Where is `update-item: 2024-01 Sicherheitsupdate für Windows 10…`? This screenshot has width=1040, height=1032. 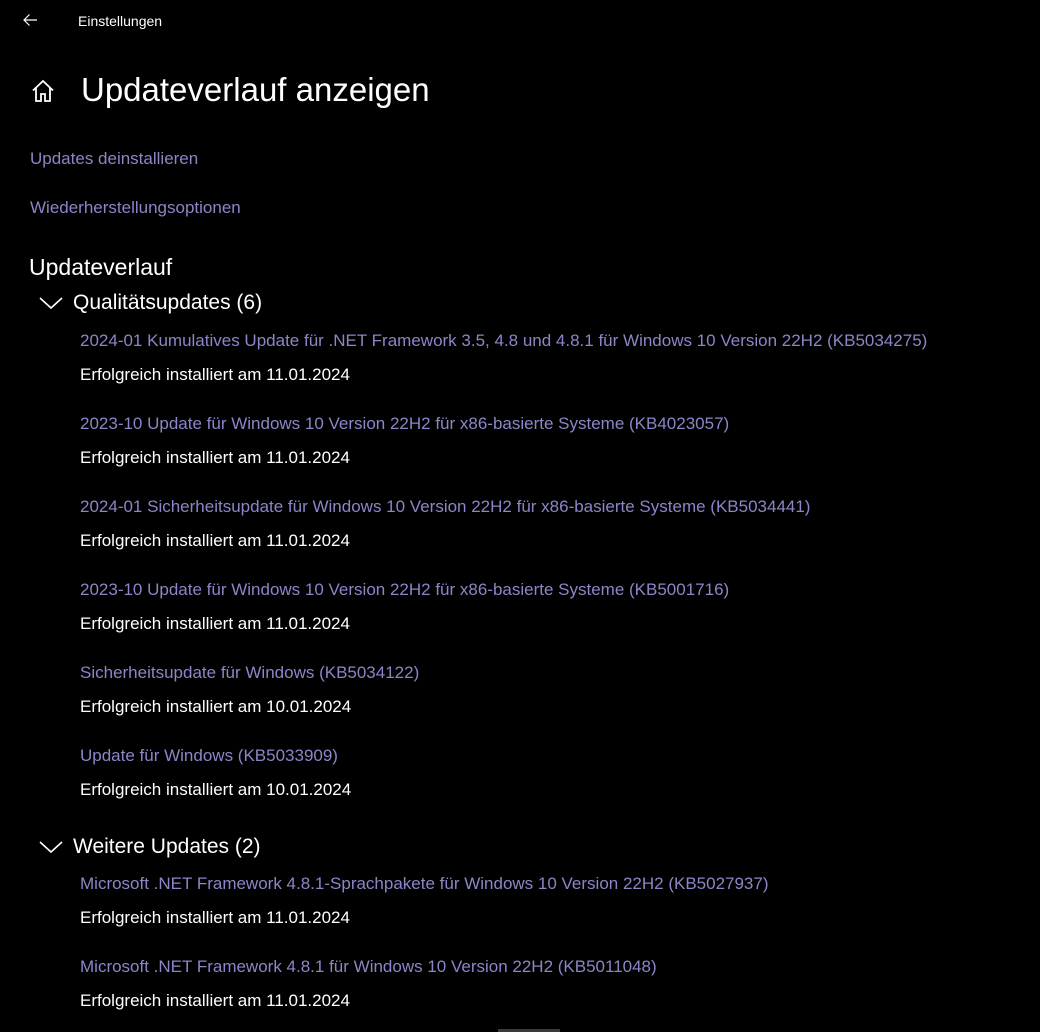
update-item: 2024-01 Sicherheitsupdate für Windows 10… is located at coordinates (550, 524).